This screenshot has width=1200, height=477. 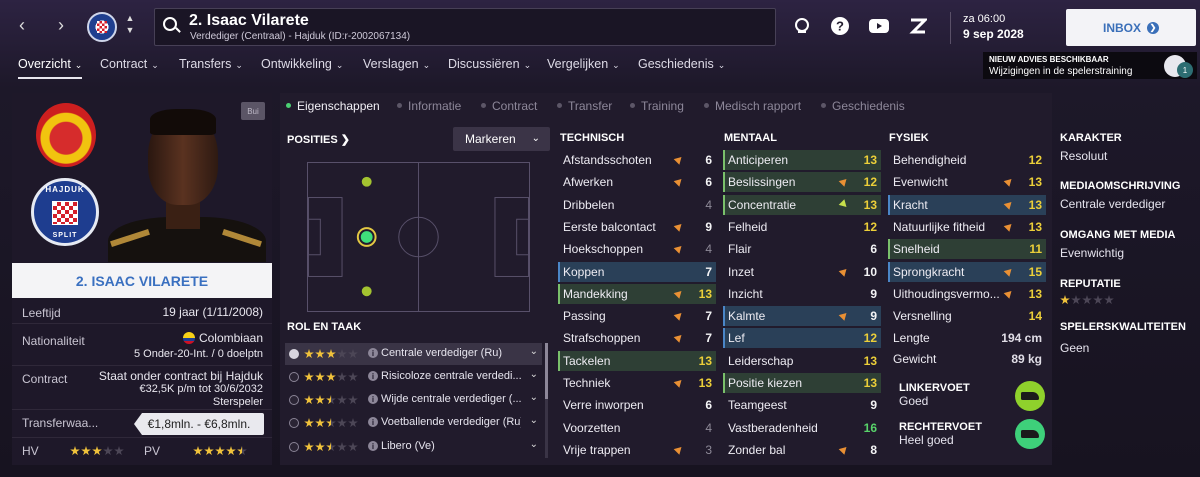 What do you see at coordinates (802, 182) in the screenshot?
I see `attribute-row: Beslissingen 12` at bounding box center [802, 182].